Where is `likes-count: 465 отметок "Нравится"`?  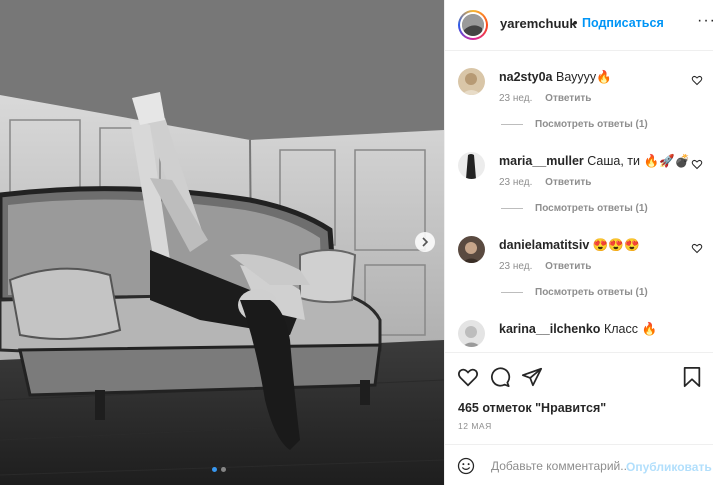
likes-count: 465 отметок "Нравится" is located at coordinates (532, 408).